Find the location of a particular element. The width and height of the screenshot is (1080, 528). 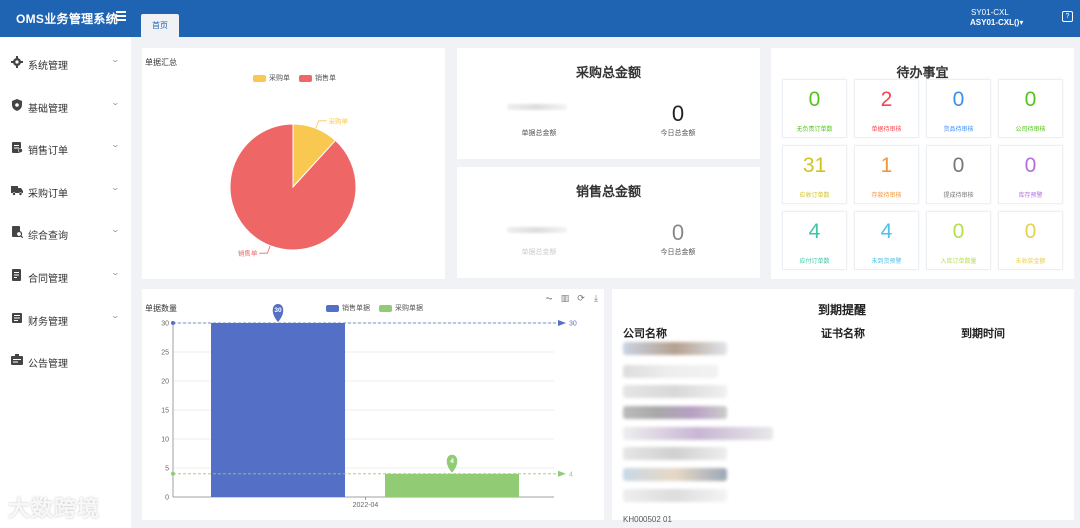

todo-tile: 0 未收款金额 is located at coordinates (1030, 240).